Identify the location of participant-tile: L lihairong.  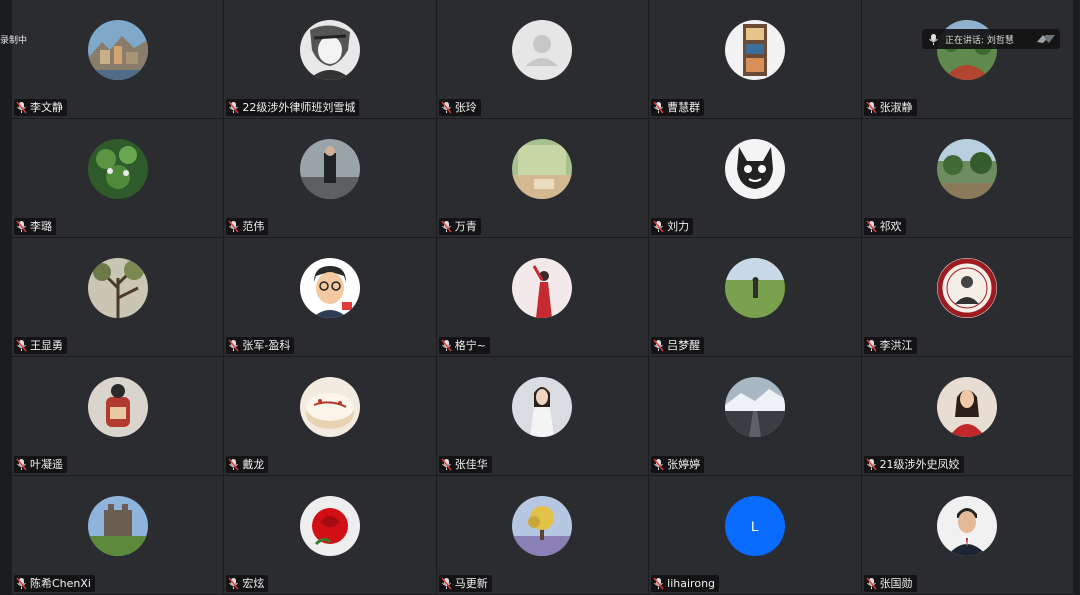
(755, 535).